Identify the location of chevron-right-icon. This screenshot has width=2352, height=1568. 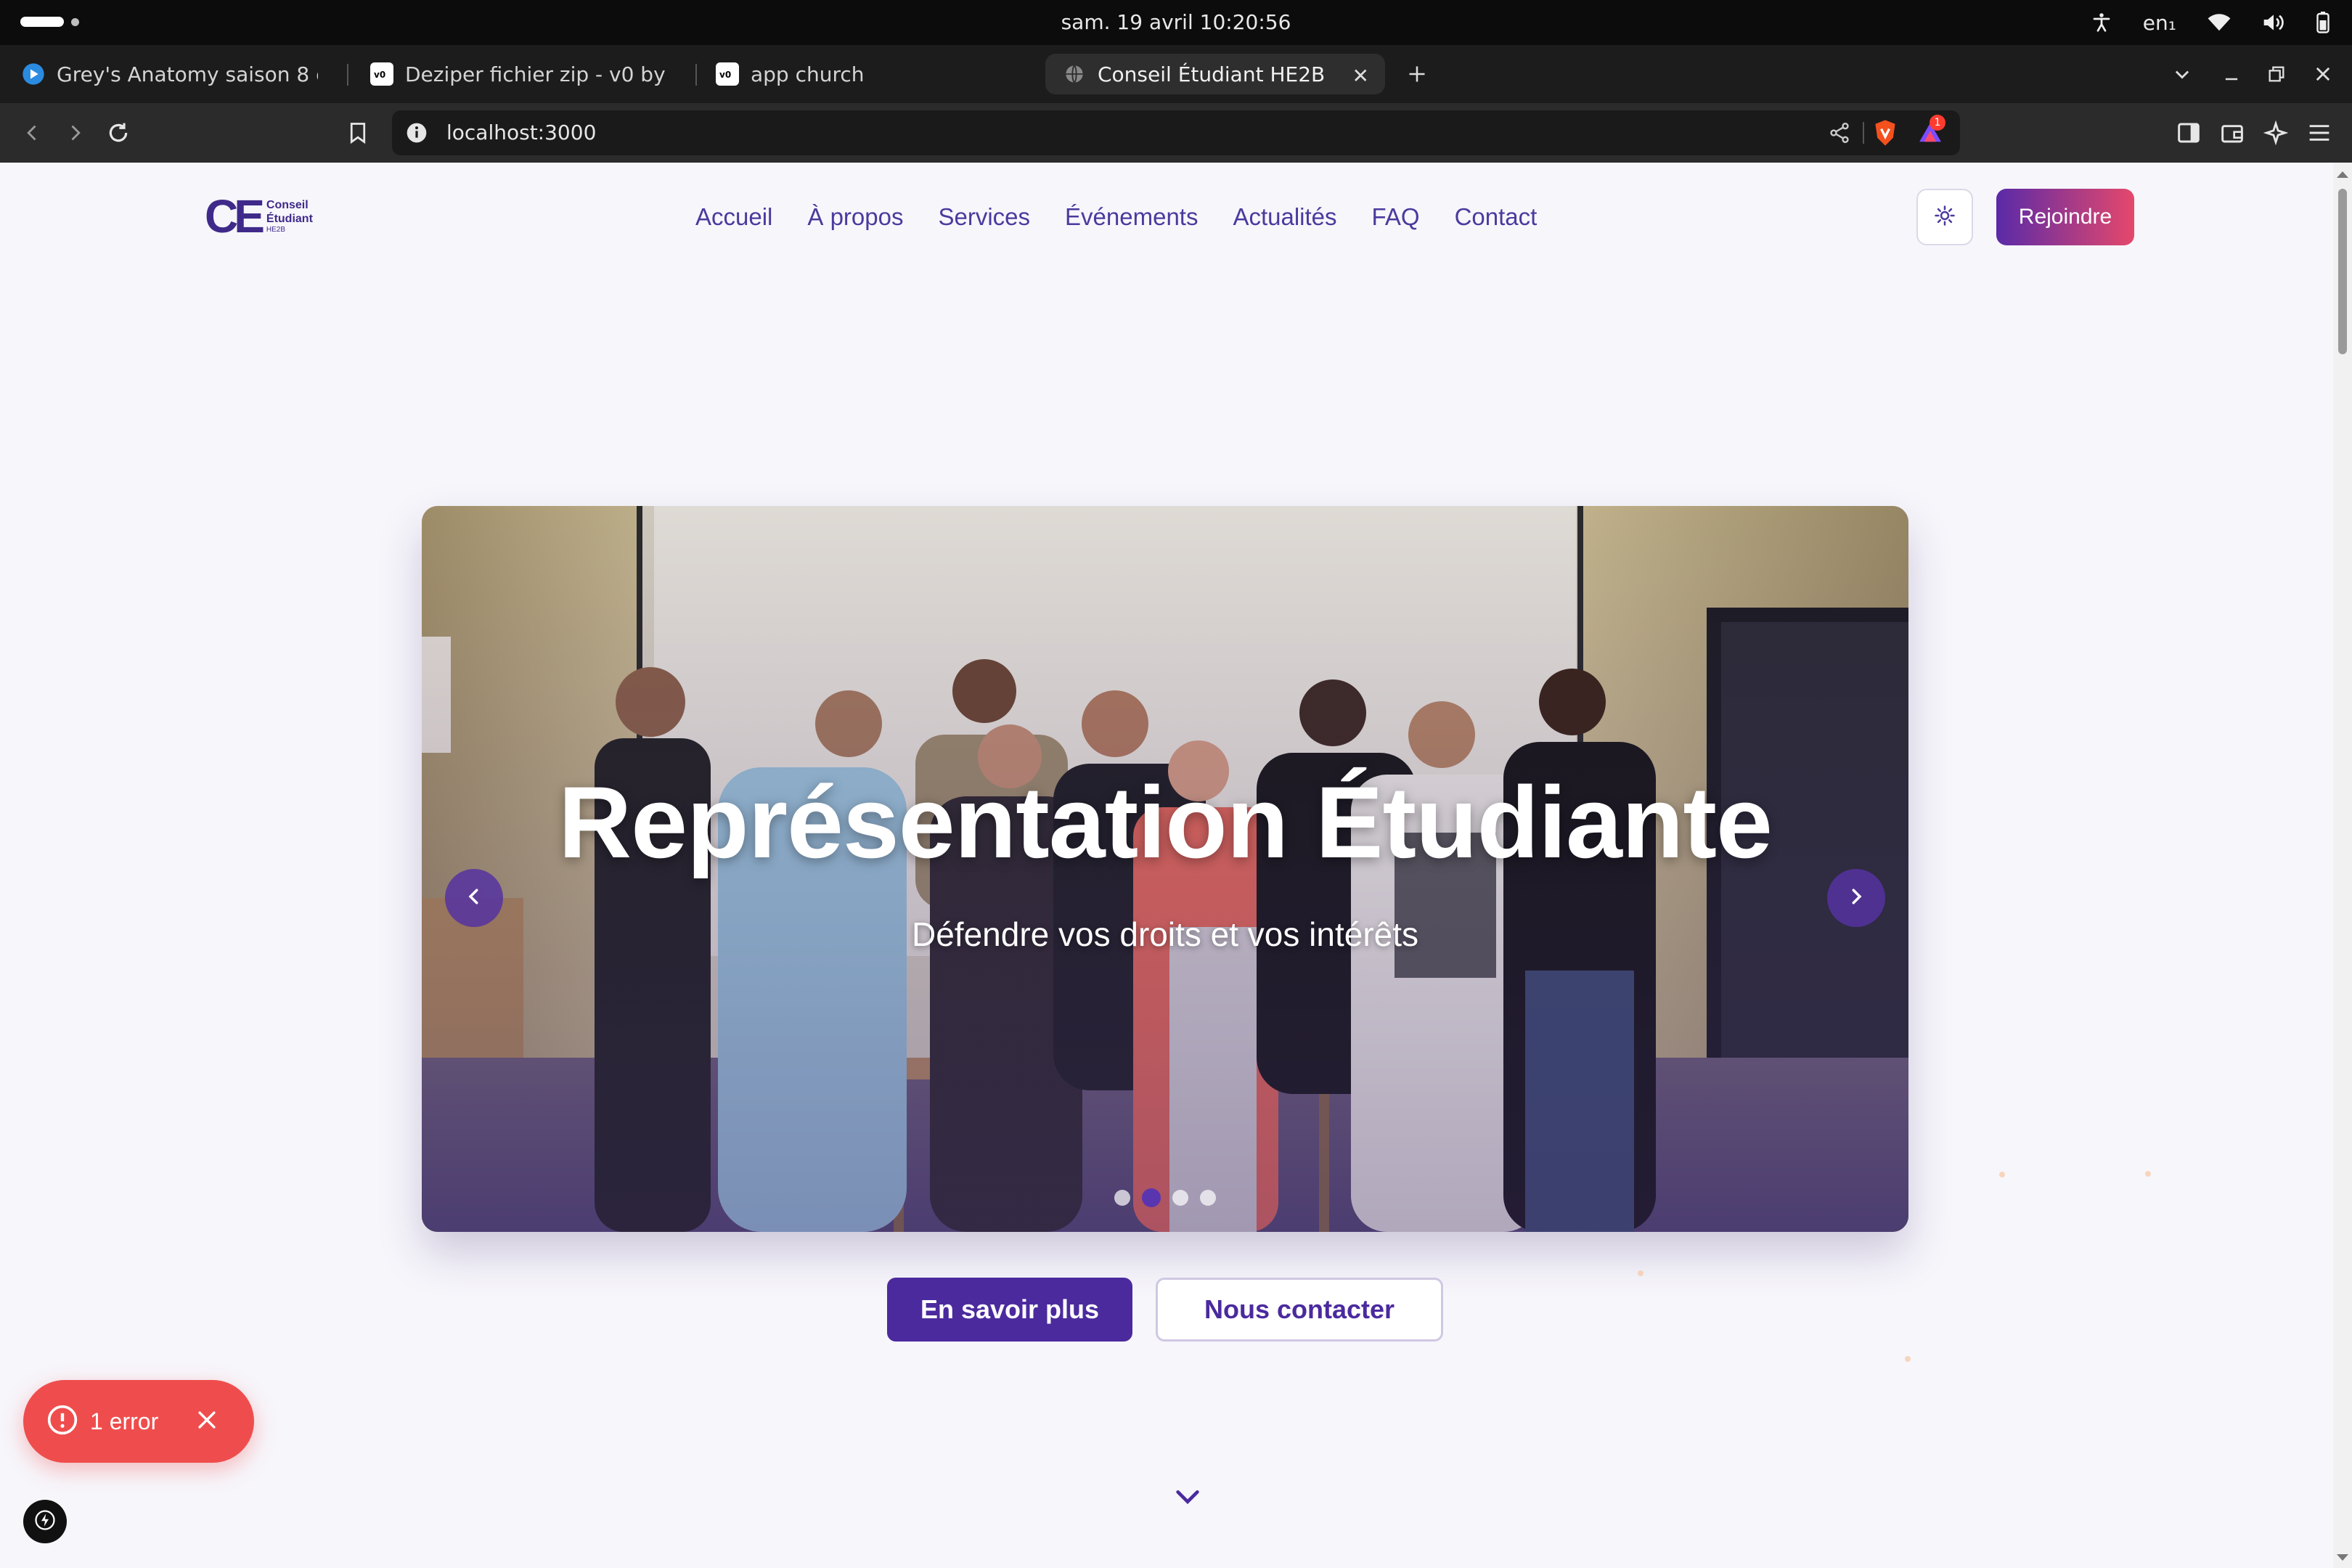
(1856, 898).